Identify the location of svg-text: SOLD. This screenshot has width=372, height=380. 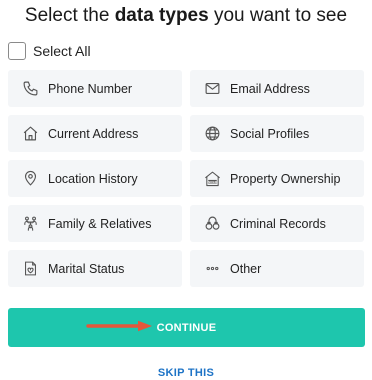
(212, 182).